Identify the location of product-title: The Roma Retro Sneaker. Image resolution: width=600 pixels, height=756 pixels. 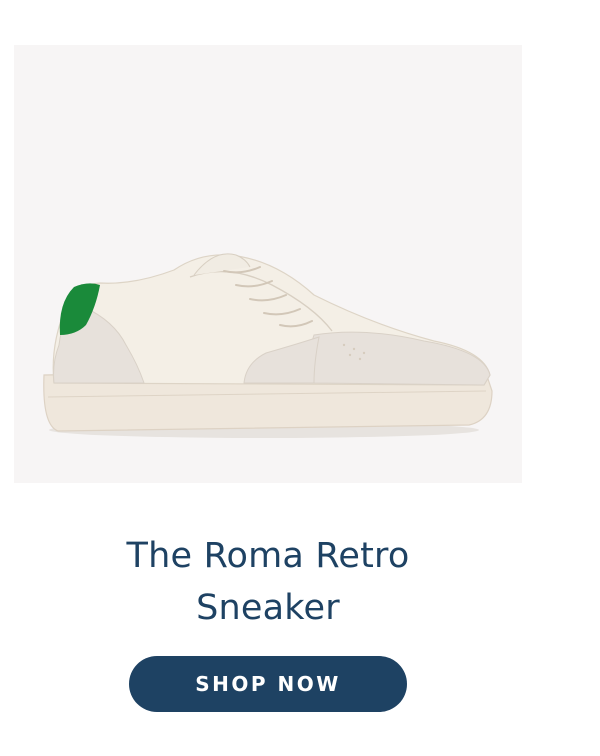
(268, 582).